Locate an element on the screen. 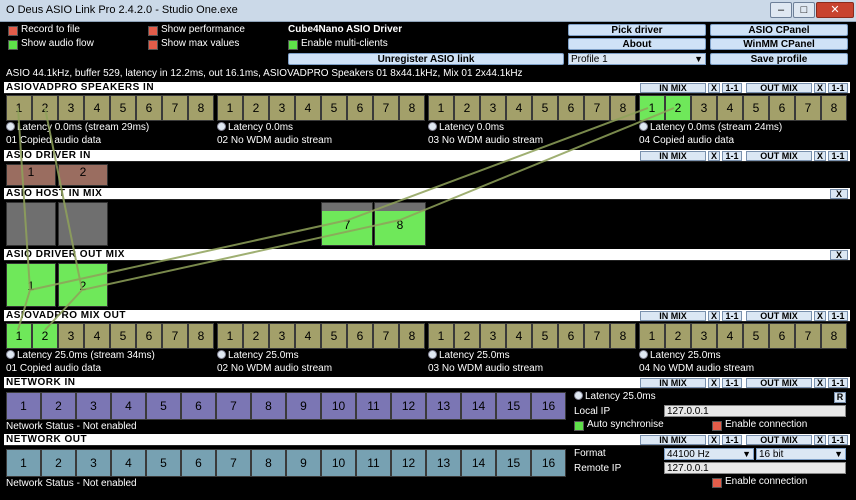  sample-rate-select: 44100 Hz ▼ is located at coordinates (709, 454).